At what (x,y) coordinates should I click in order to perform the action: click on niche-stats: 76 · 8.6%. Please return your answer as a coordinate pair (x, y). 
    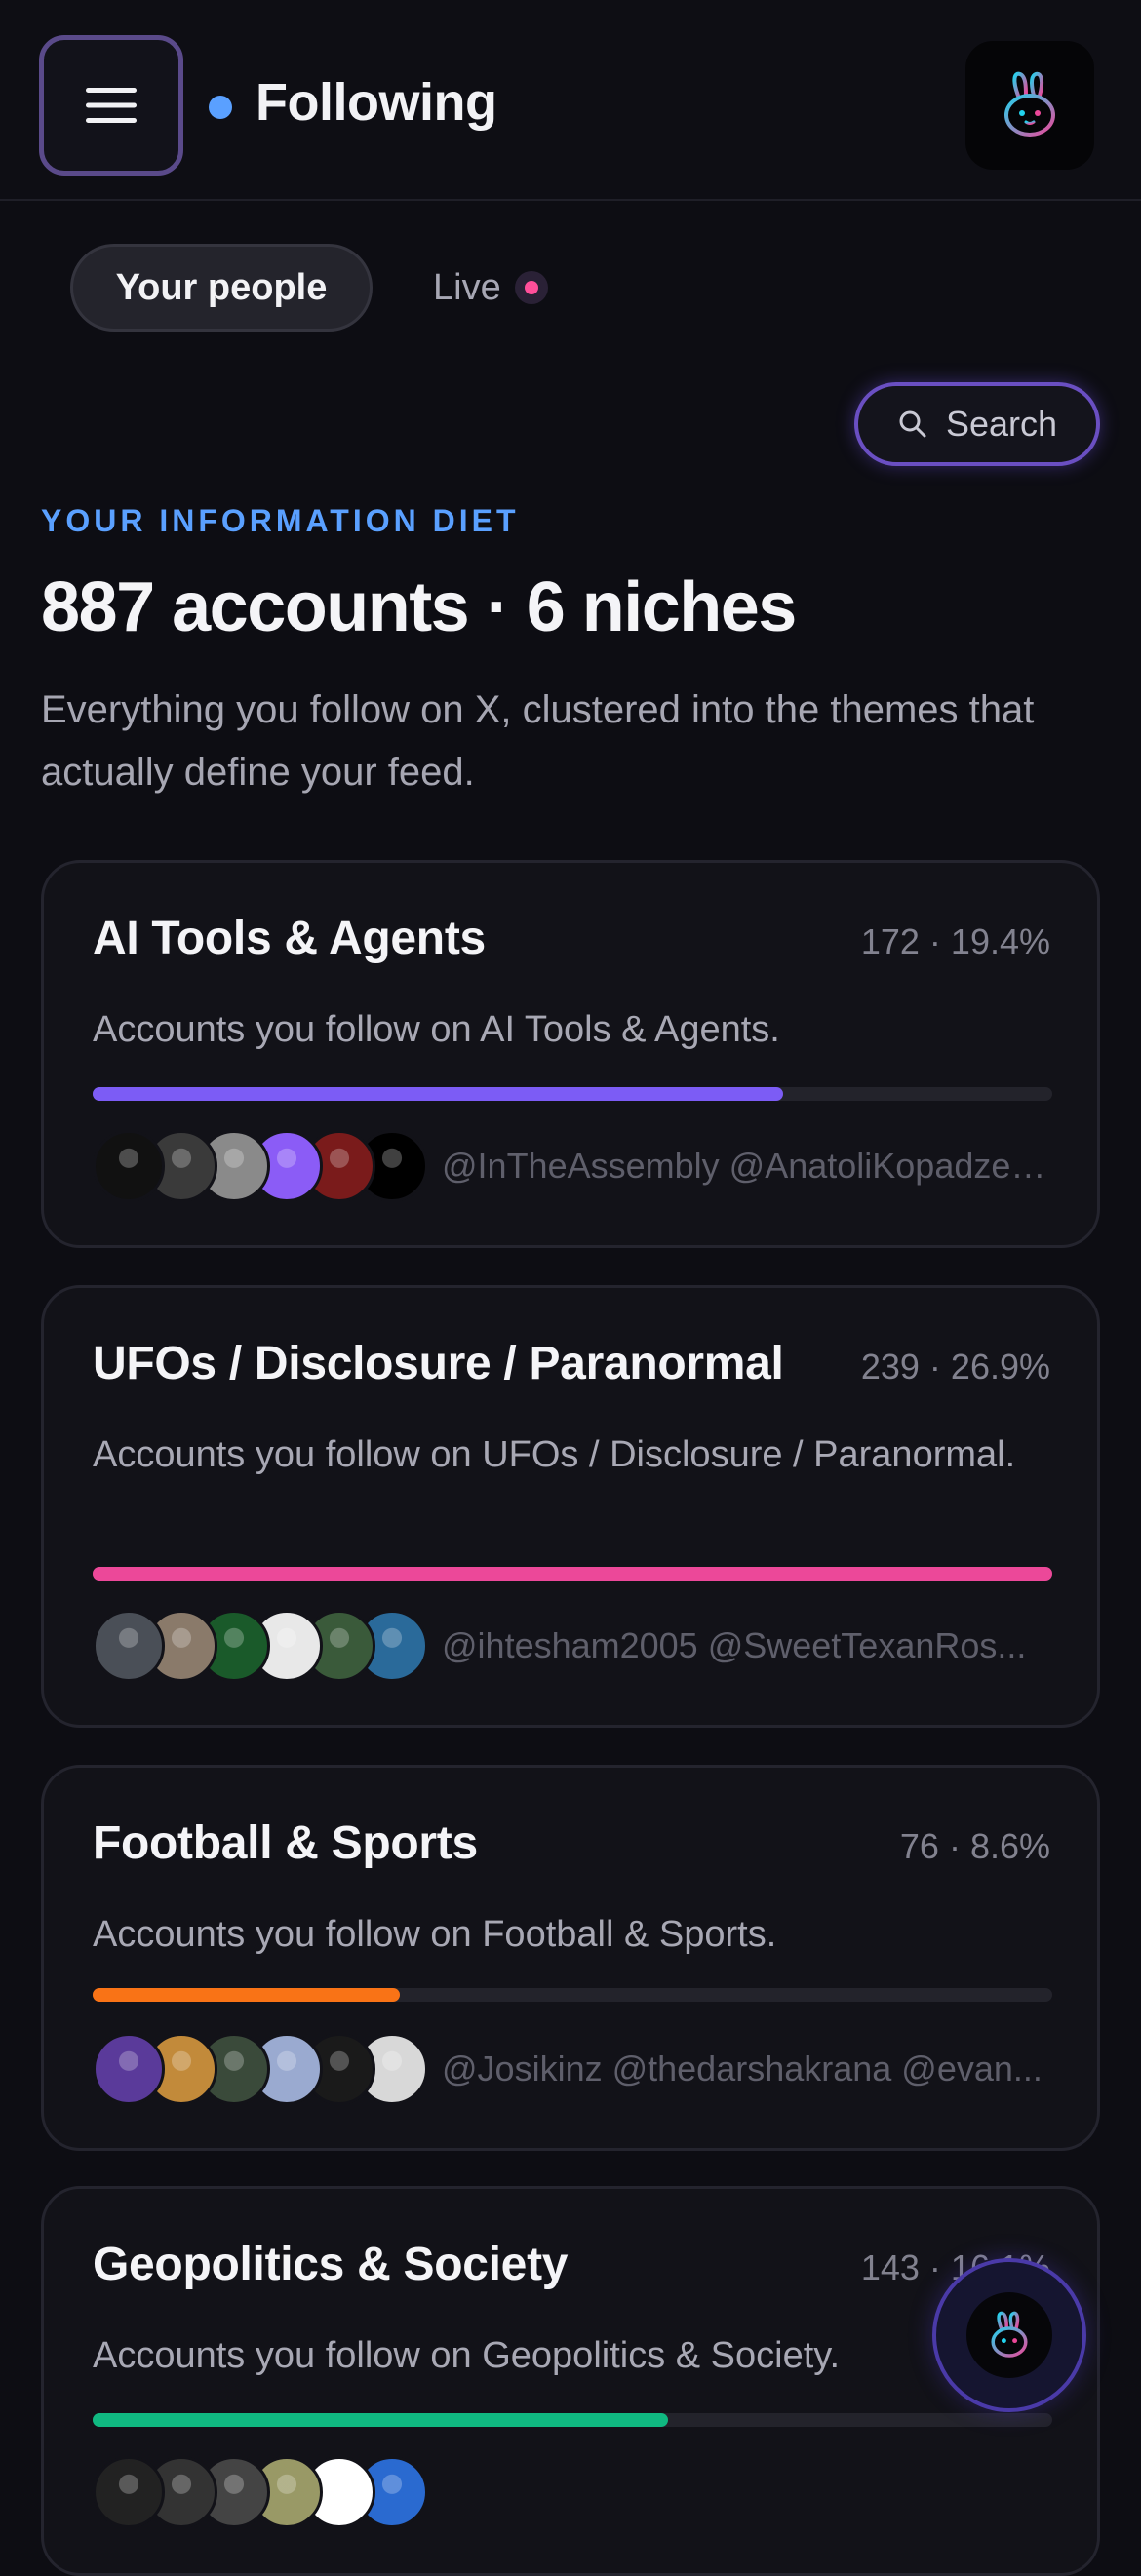
    Looking at the image, I should click on (974, 1846).